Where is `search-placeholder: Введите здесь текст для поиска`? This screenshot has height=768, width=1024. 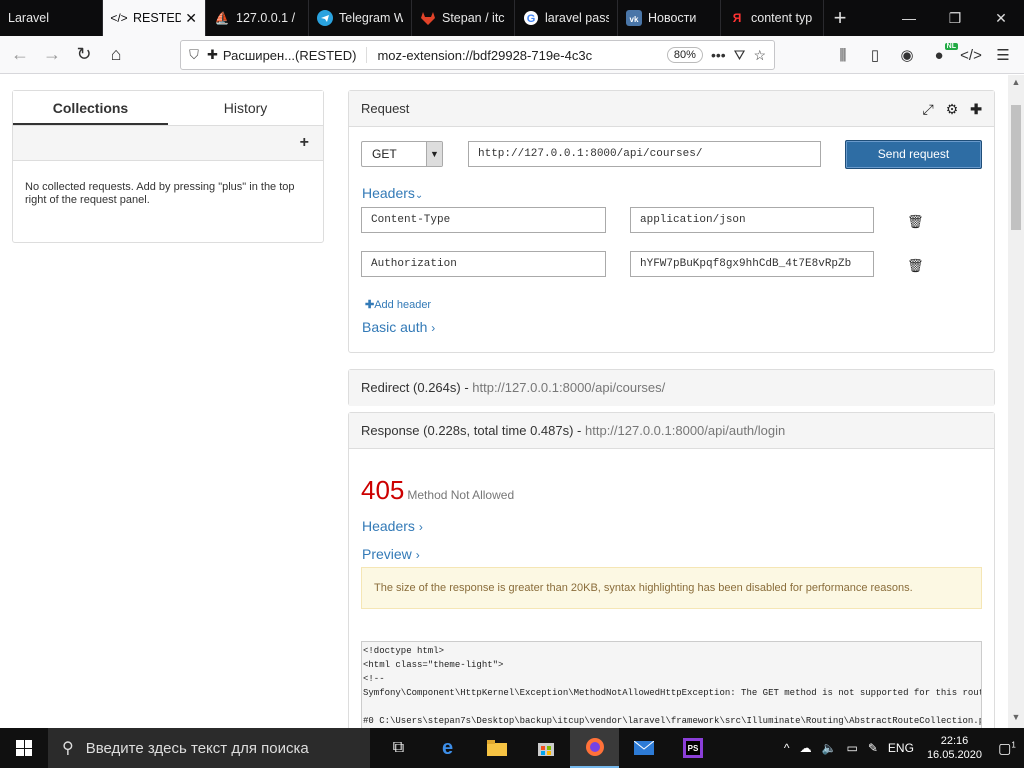
search-placeholder: Введите здесь текст для поиска is located at coordinates (197, 748).